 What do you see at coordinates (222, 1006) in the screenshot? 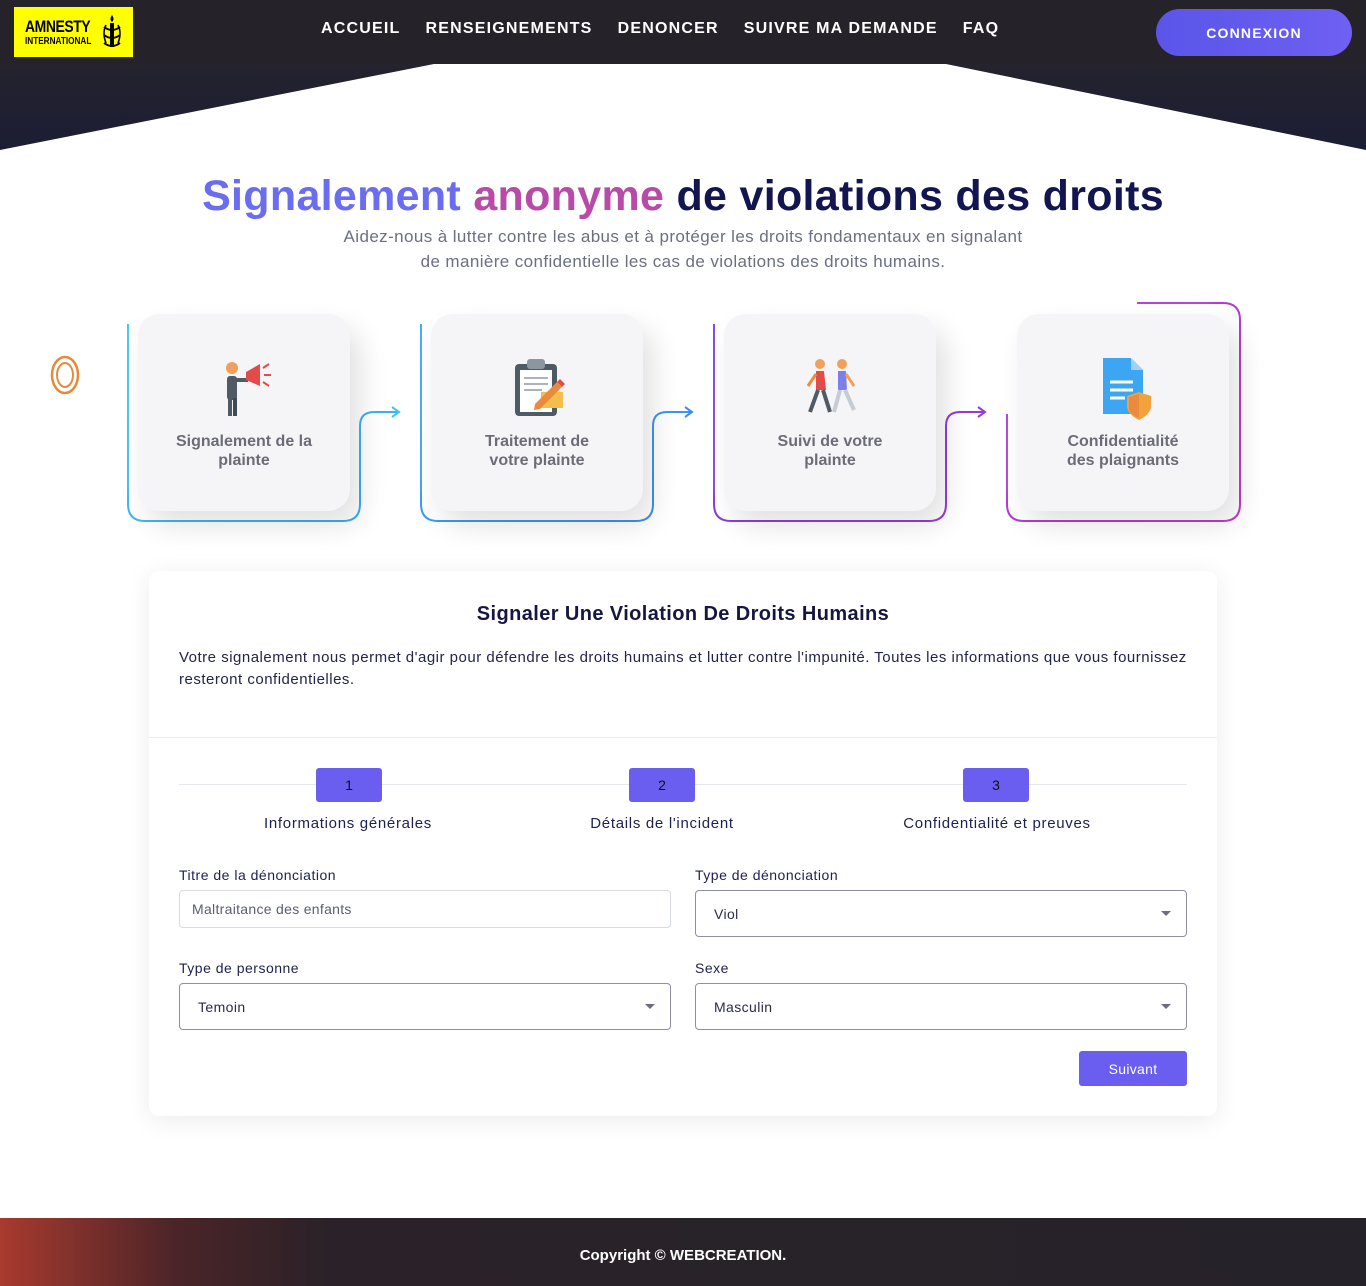
I see `type-personne-value: Temoin` at bounding box center [222, 1006].